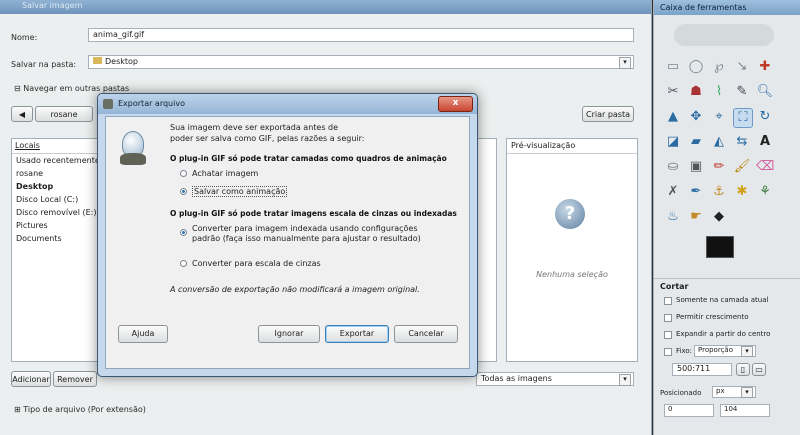 The width and height of the screenshot is (800, 435). I want to click on place-item: Usado recentemente, so click(58, 160).